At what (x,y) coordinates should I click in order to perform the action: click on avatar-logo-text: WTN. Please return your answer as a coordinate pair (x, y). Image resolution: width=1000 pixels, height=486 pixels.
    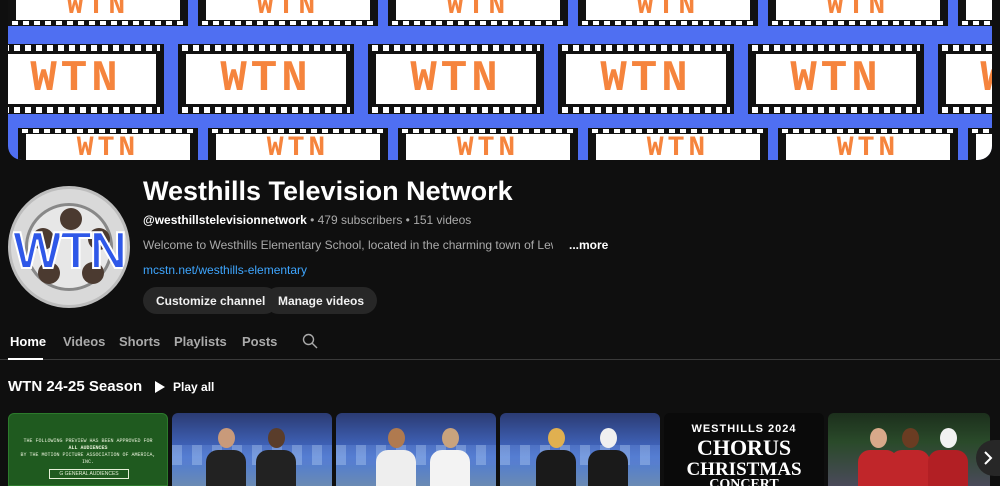
    Looking at the image, I should click on (69, 251).